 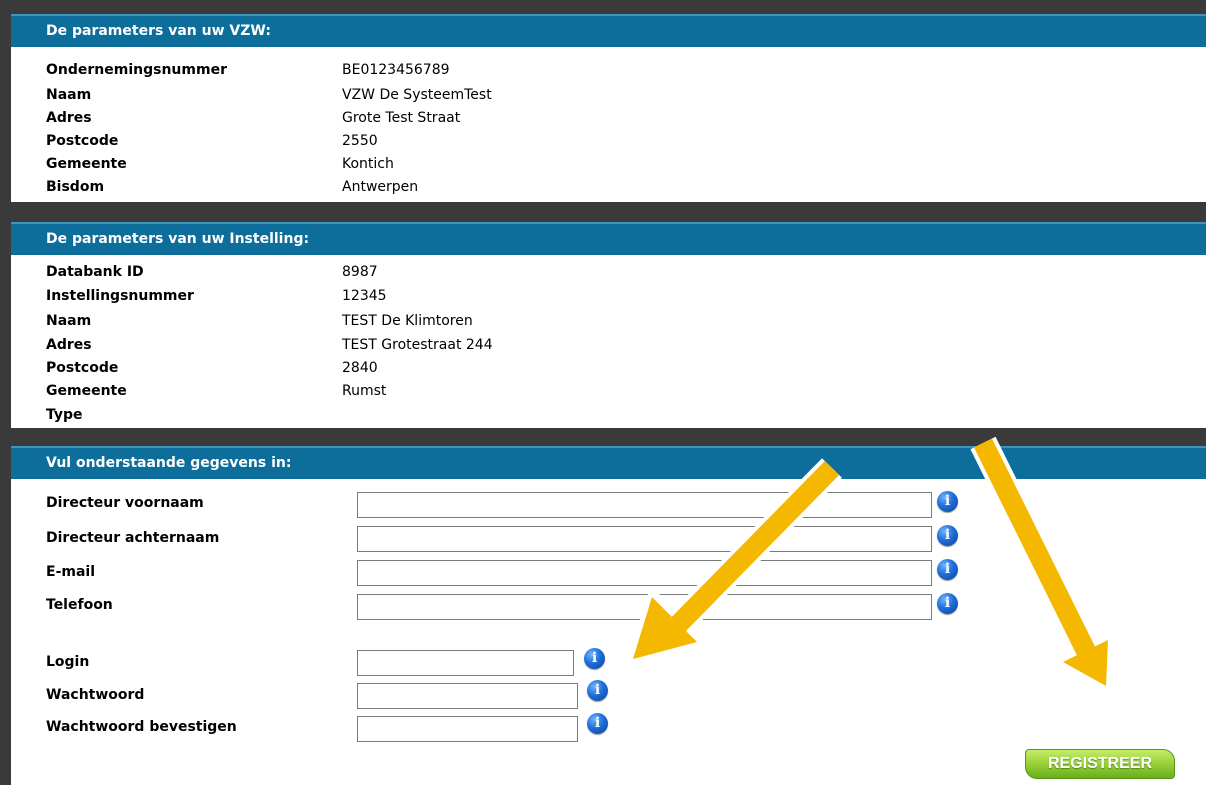 I want to click on password-label: Wachtwoord, so click(x=95, y=695).